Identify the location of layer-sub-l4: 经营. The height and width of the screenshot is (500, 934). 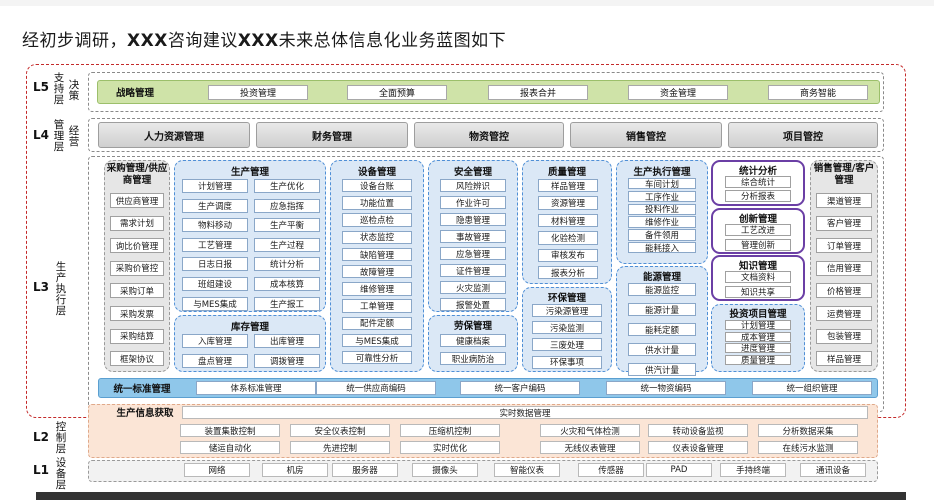
(74, 136).